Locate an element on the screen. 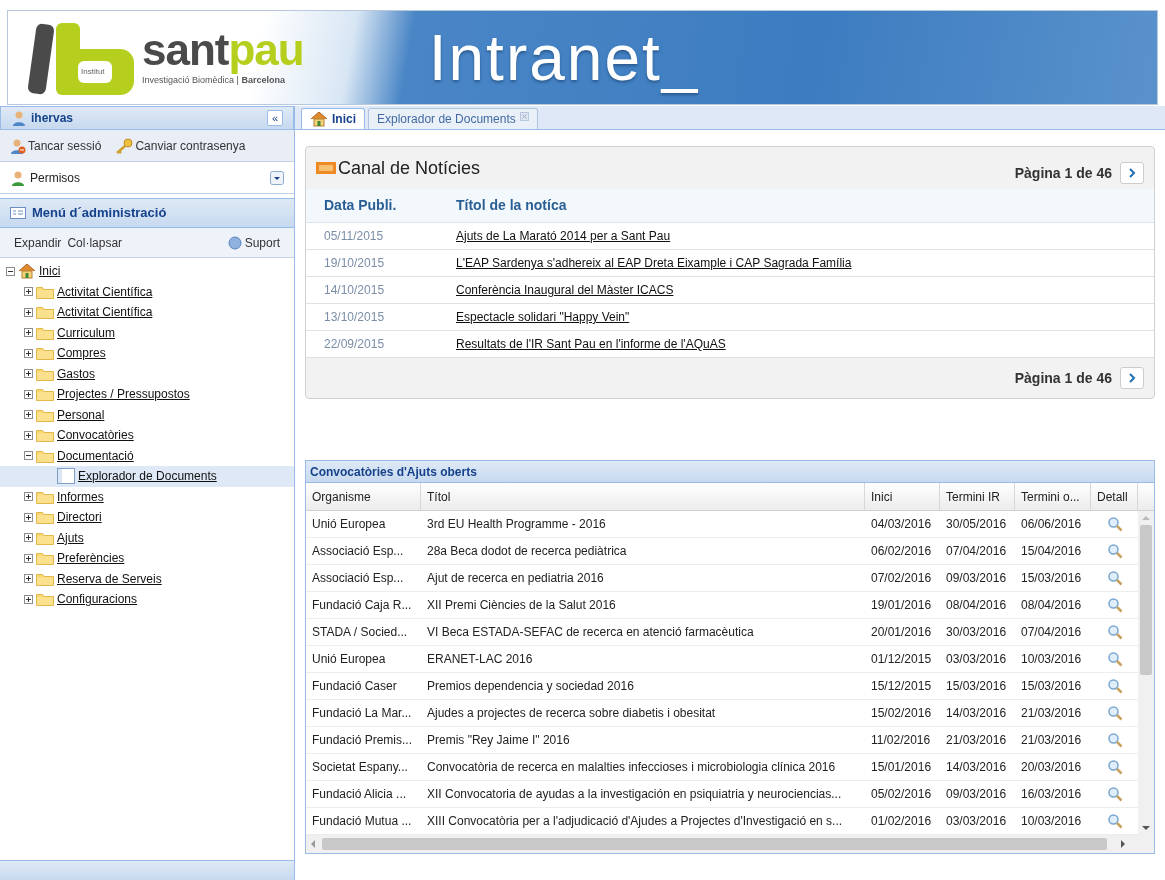 The width and height of the screenshot is (1165, 880). scroll-left-icon is located at coordinates (313, 844).